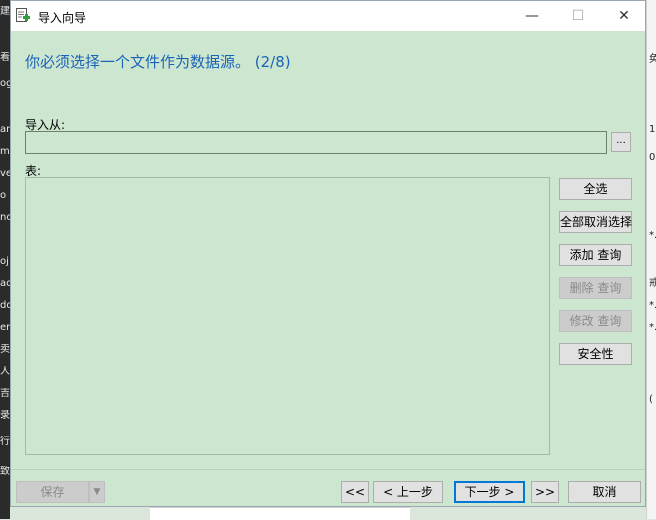 The height and width of the screenshot is (520, 656). I want to click on save-button: 保存, so click(52, 492).